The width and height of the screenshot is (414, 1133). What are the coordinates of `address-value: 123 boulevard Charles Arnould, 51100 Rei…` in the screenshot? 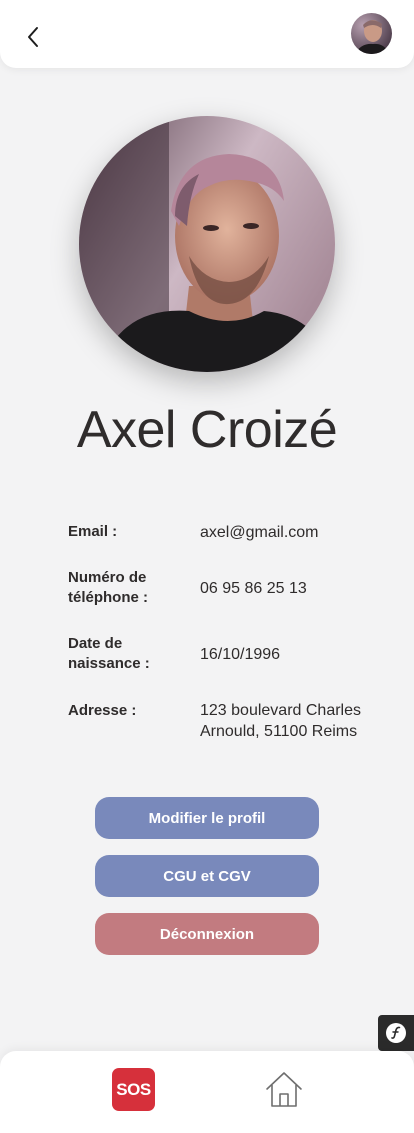 It's located at (280, 721).